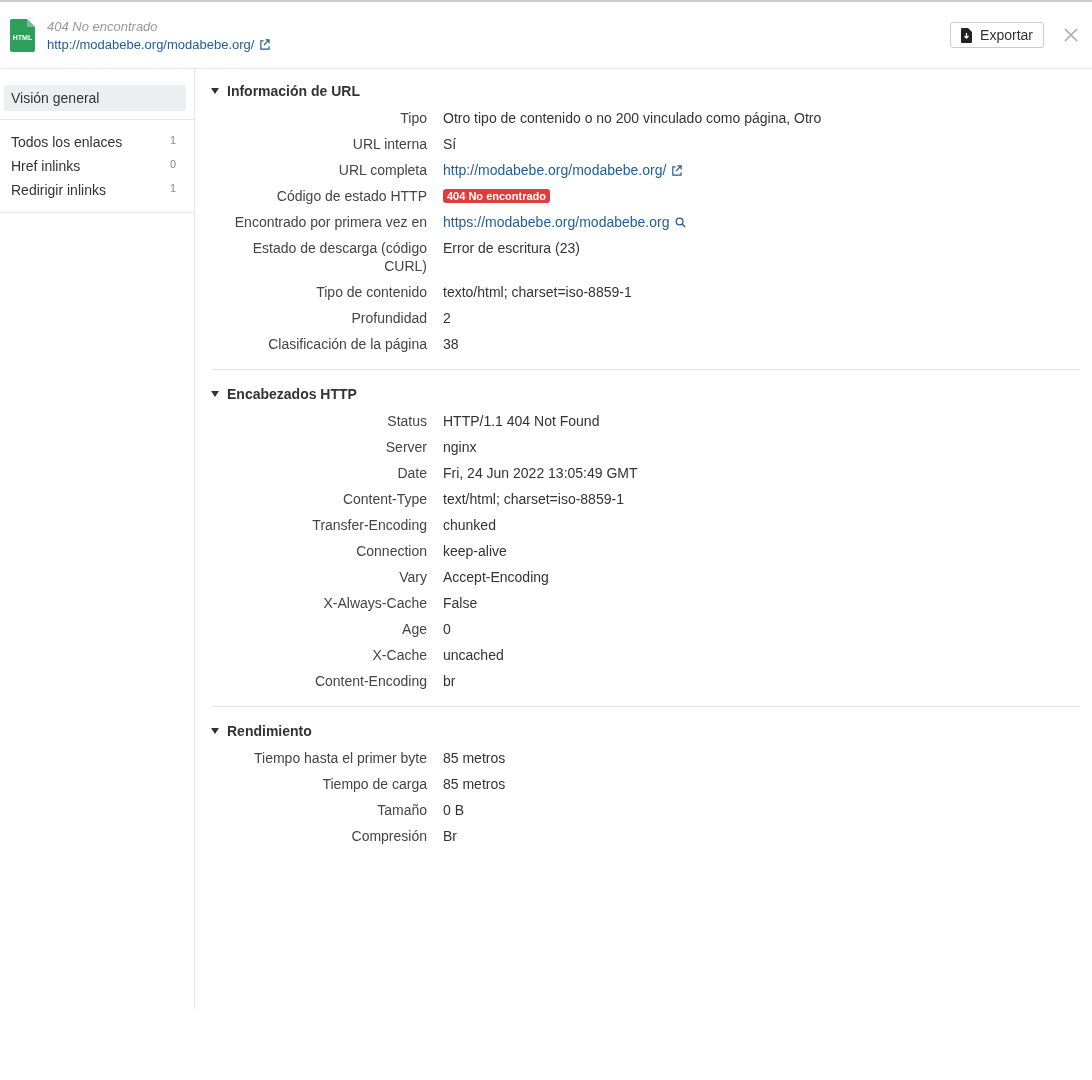 The image size is (1092, 1080). Describe the element at coordinates (339, 257) in the screenshot. I see `field-label: Estado de descarga (código CURL)` at that location.